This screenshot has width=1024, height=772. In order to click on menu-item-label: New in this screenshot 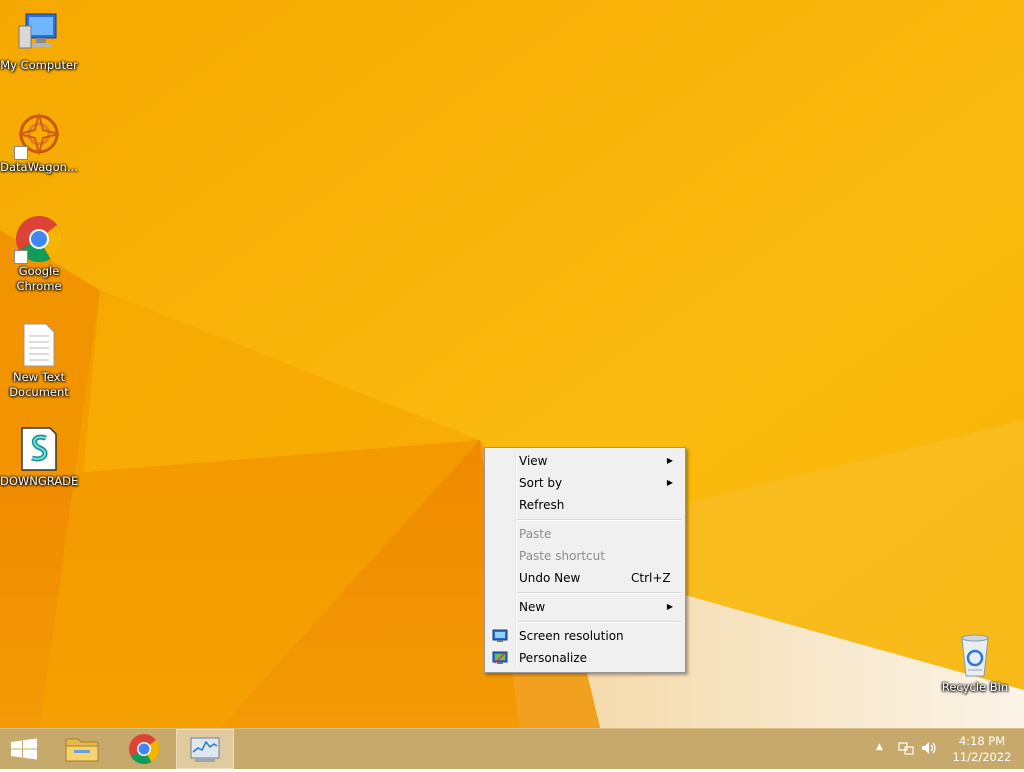, I will do `click(532, 607)`.